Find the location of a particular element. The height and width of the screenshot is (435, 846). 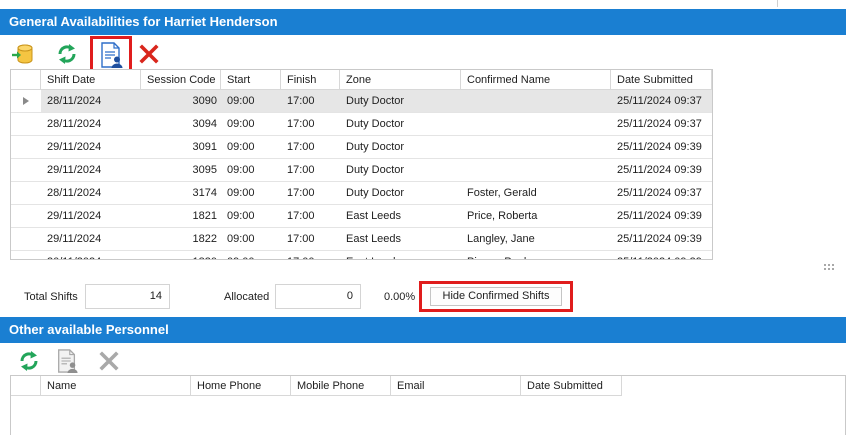

col-finish: Finish is located at coordinates (310, 80).